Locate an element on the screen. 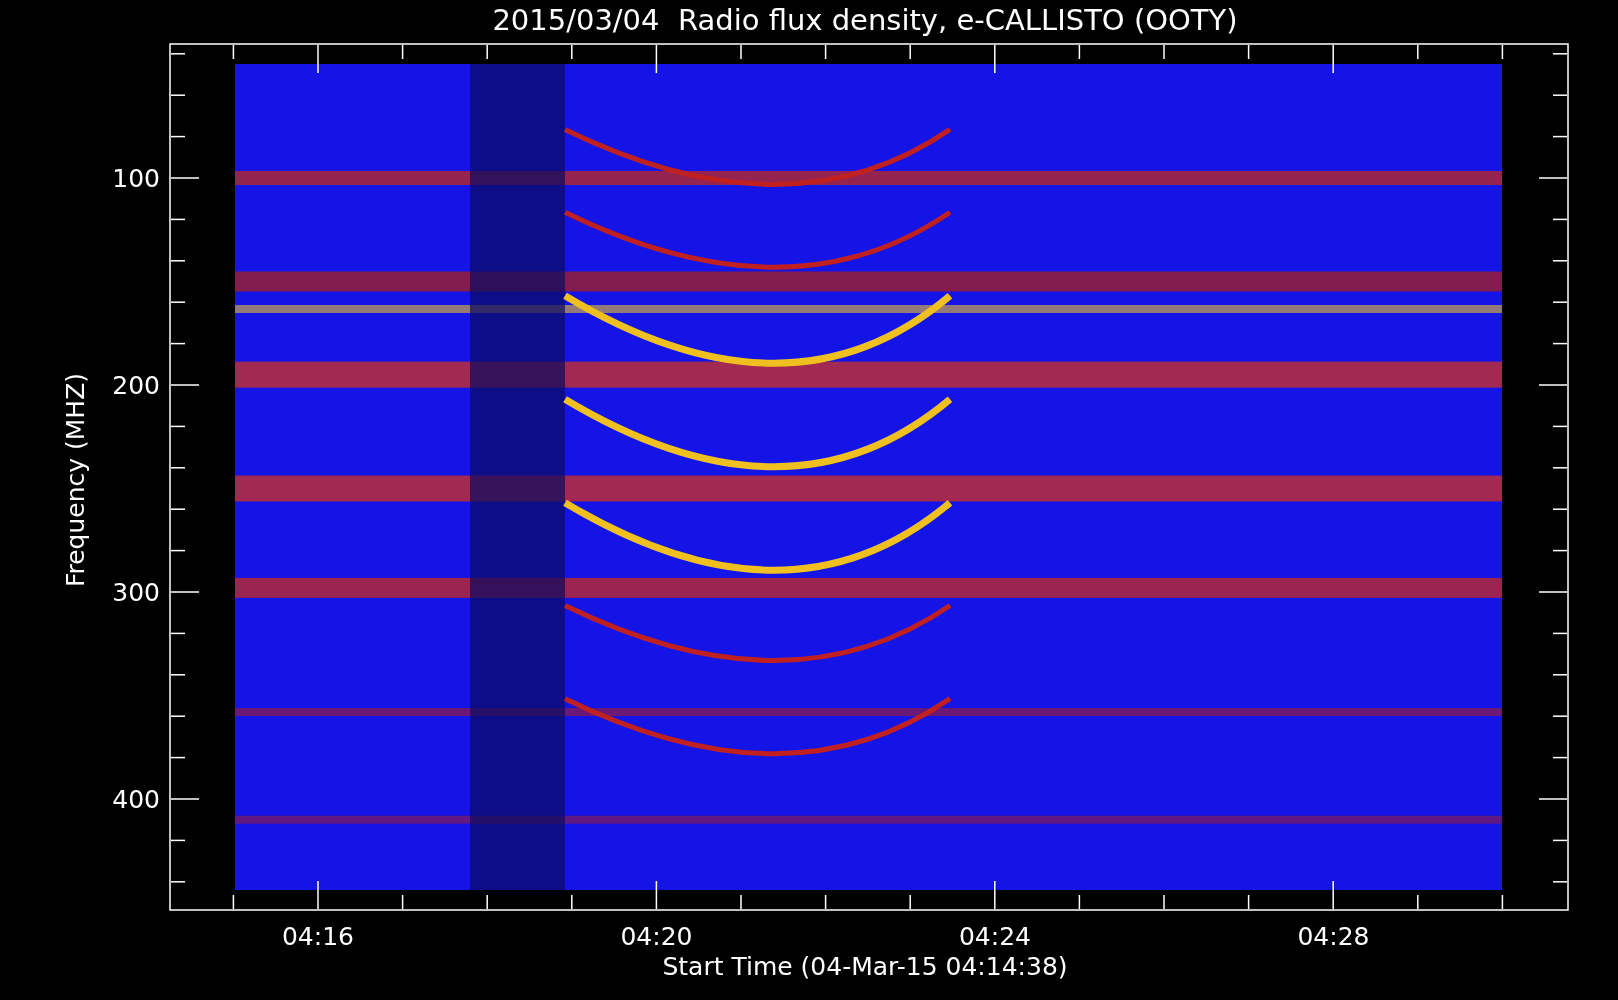 The width and height of the screenshot is (1618, 1000). x-tick-label: 04:24 is located at coordinates (995, 936).